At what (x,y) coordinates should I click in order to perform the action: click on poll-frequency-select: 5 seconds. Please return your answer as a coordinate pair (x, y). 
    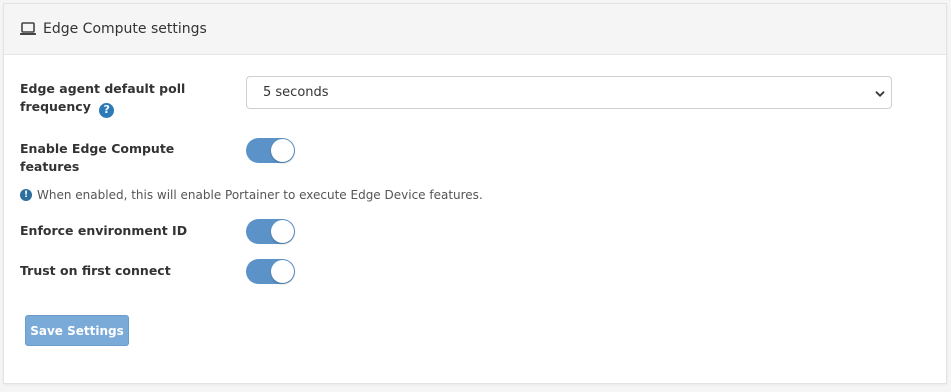
    Looking at the image, I should click on (569, 92).